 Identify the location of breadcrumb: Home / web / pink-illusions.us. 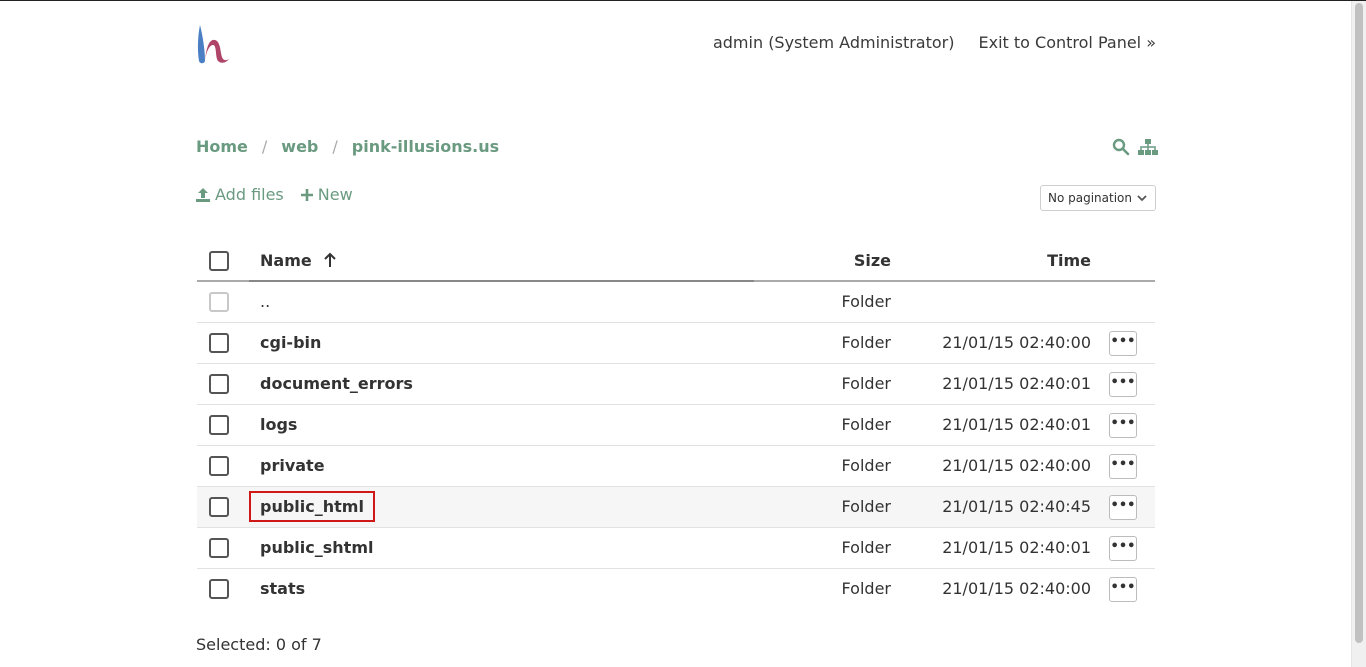
(347, 146).